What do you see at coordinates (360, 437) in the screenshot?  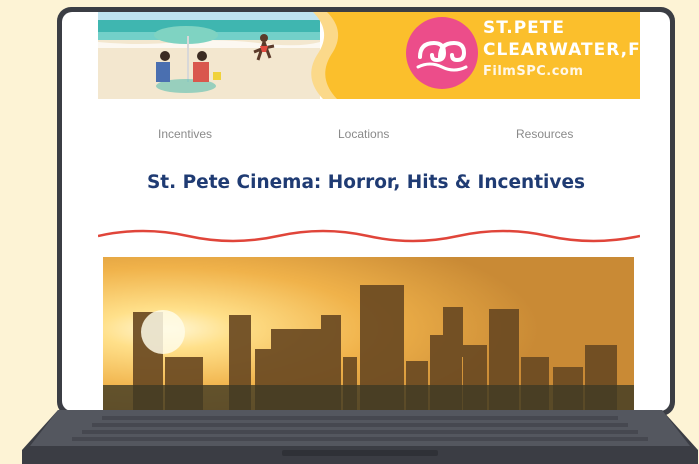 I see `laptop-keyboard-base` at bounding box center [360, 437].